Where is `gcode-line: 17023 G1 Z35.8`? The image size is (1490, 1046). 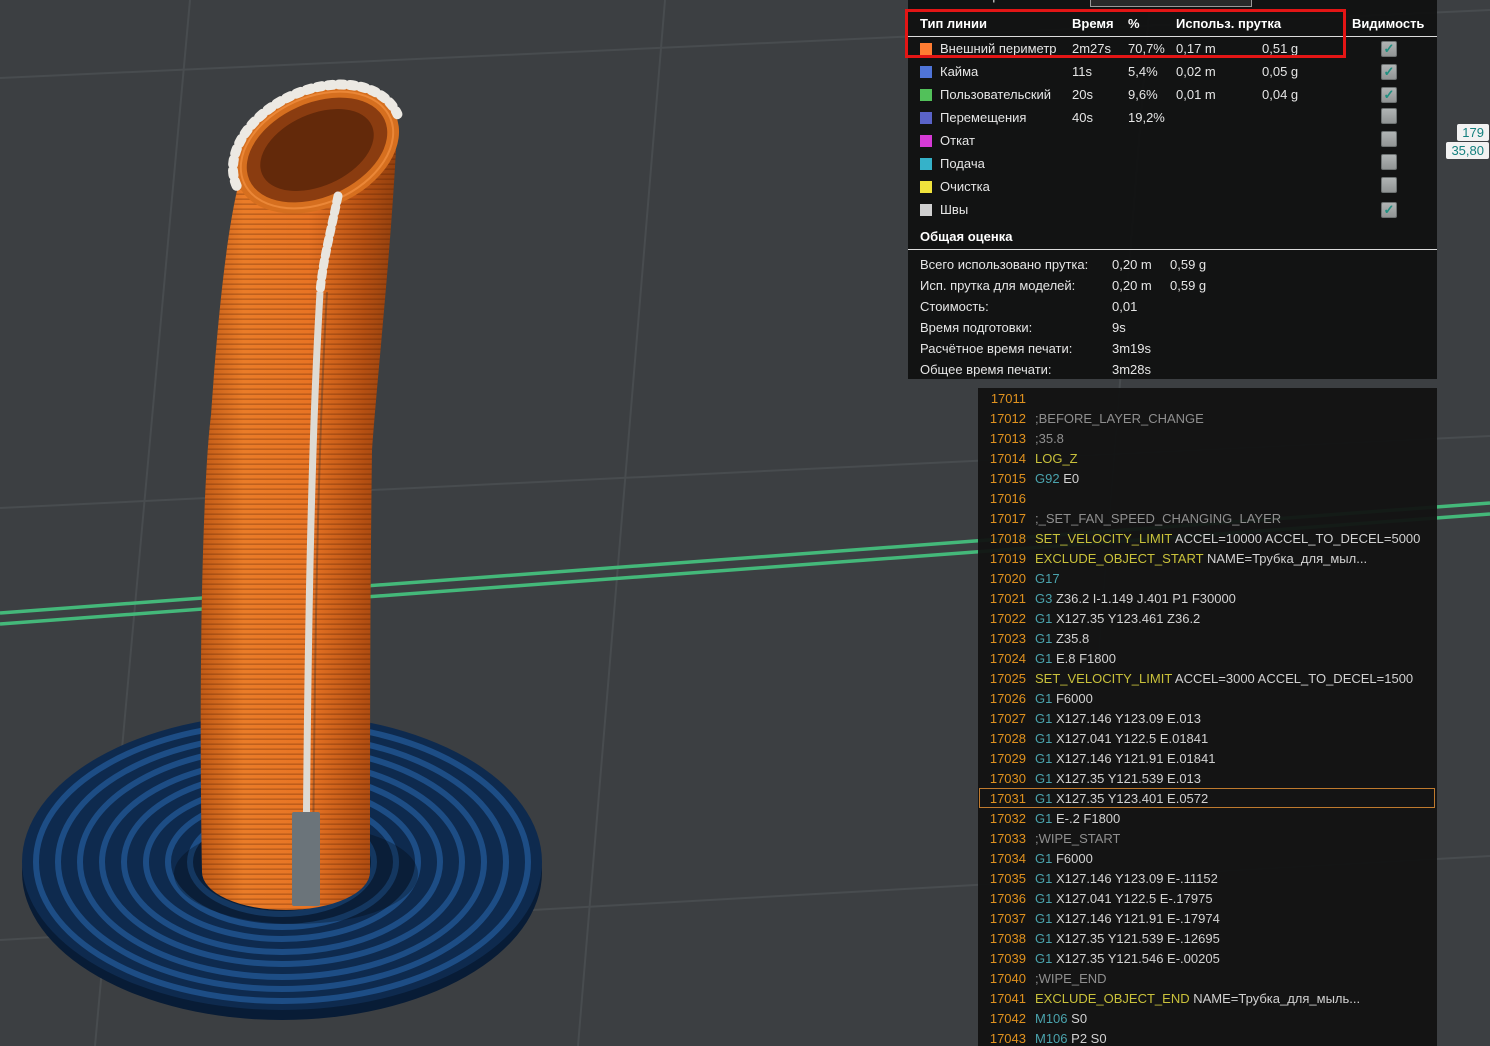
gcode-line: 17023 G1 Z35.8 is located at coordinates (1207, 638).